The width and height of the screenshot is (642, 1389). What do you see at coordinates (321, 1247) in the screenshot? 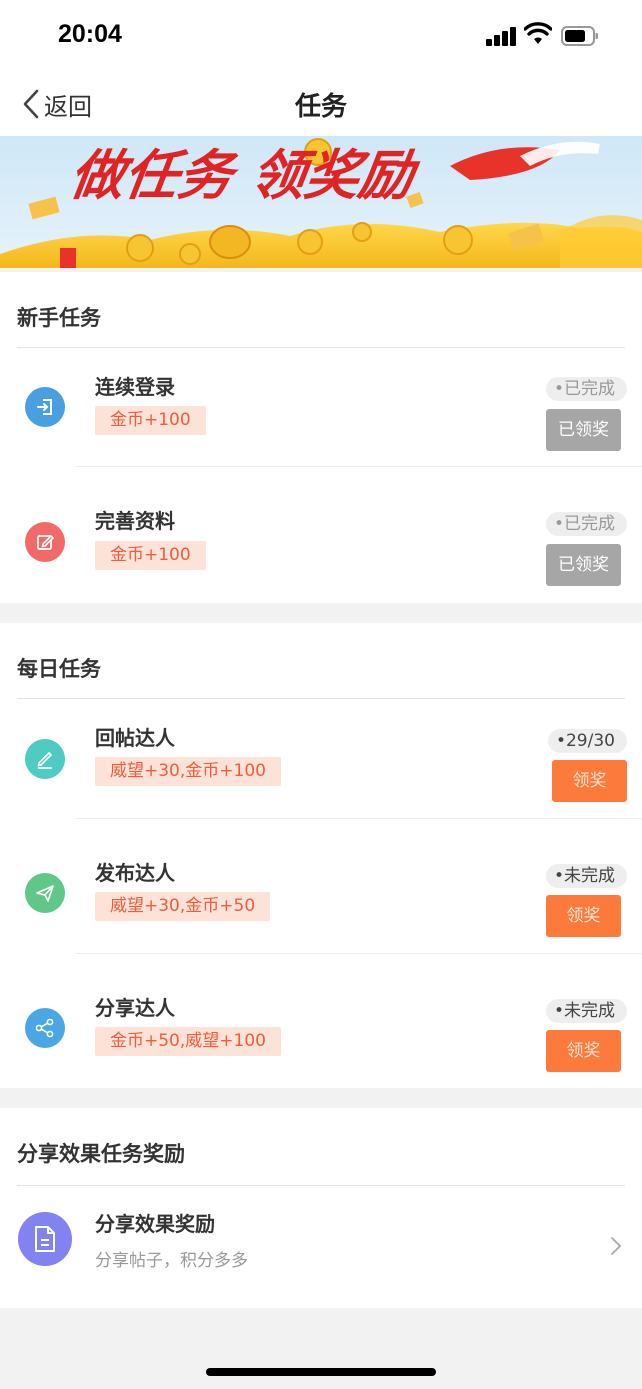
I see `share-reward-item: 分享效果奖励 分享帖子，积分多多` at bounding box center [321, 1247].